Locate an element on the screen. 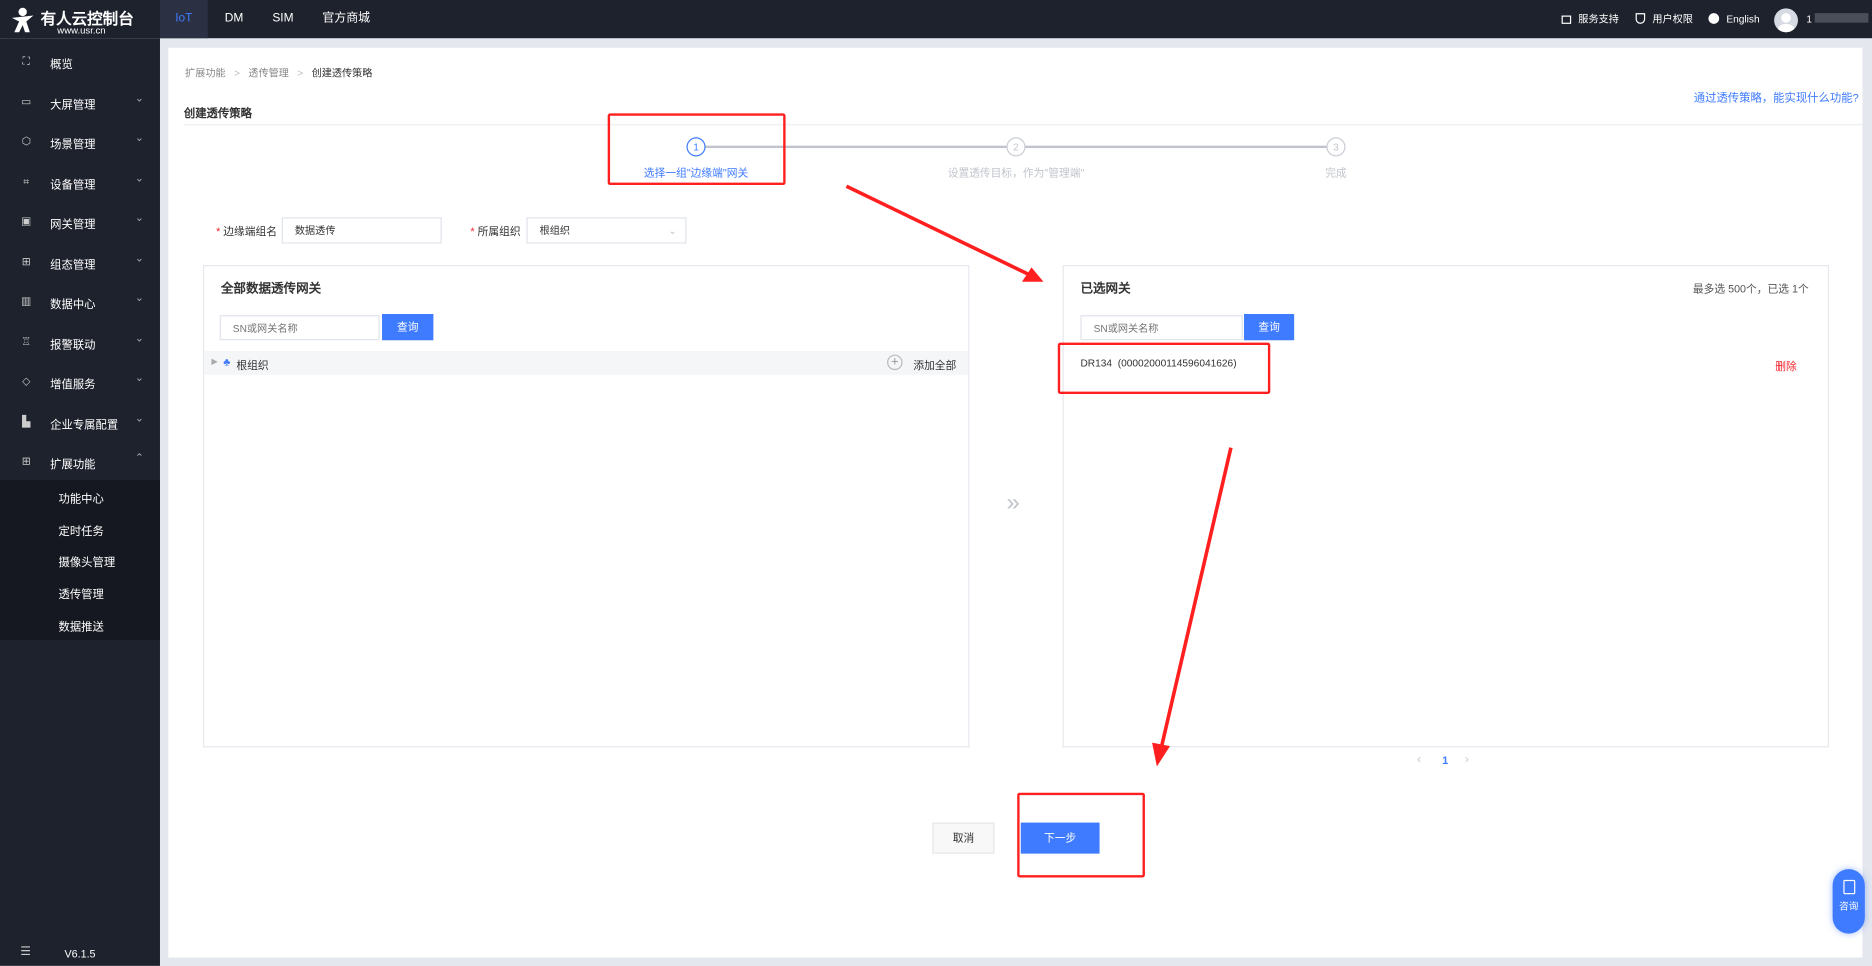 The height and width of the screenshot is (966, 1872). annotation-arrows is located at coordinates (1039, 475).